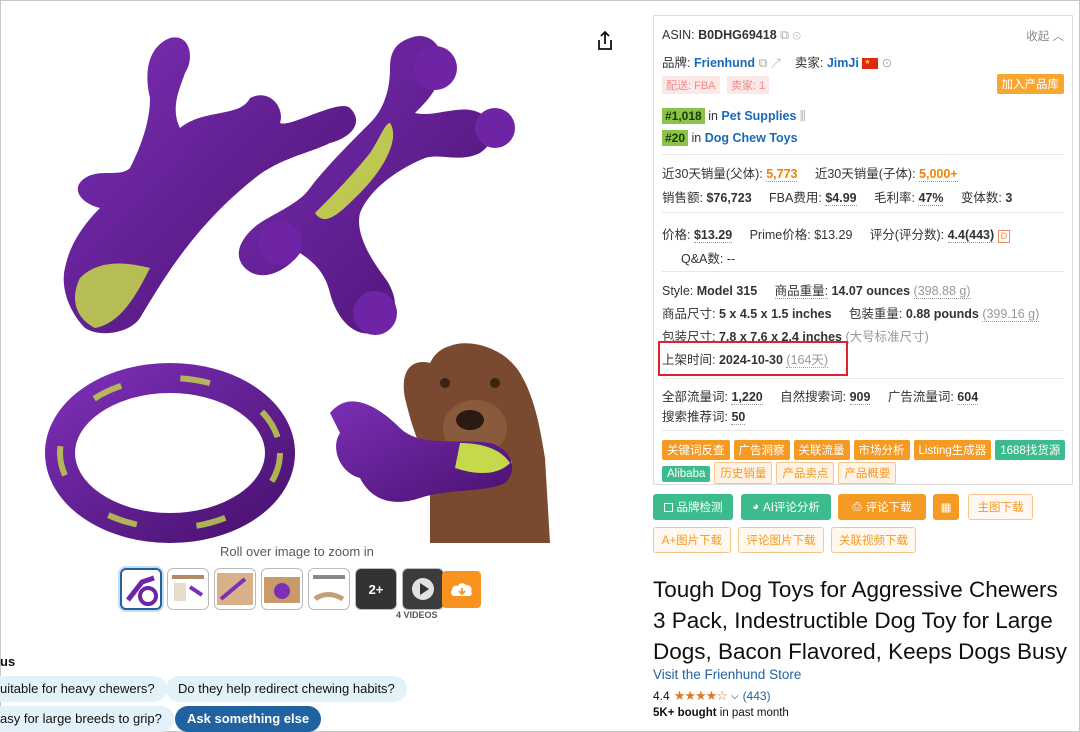  What do you see at coordinates (1030, 84) in the screenshot?
I see `add-to-library-button: 加入产品库` at bounding box center [1030, 84].